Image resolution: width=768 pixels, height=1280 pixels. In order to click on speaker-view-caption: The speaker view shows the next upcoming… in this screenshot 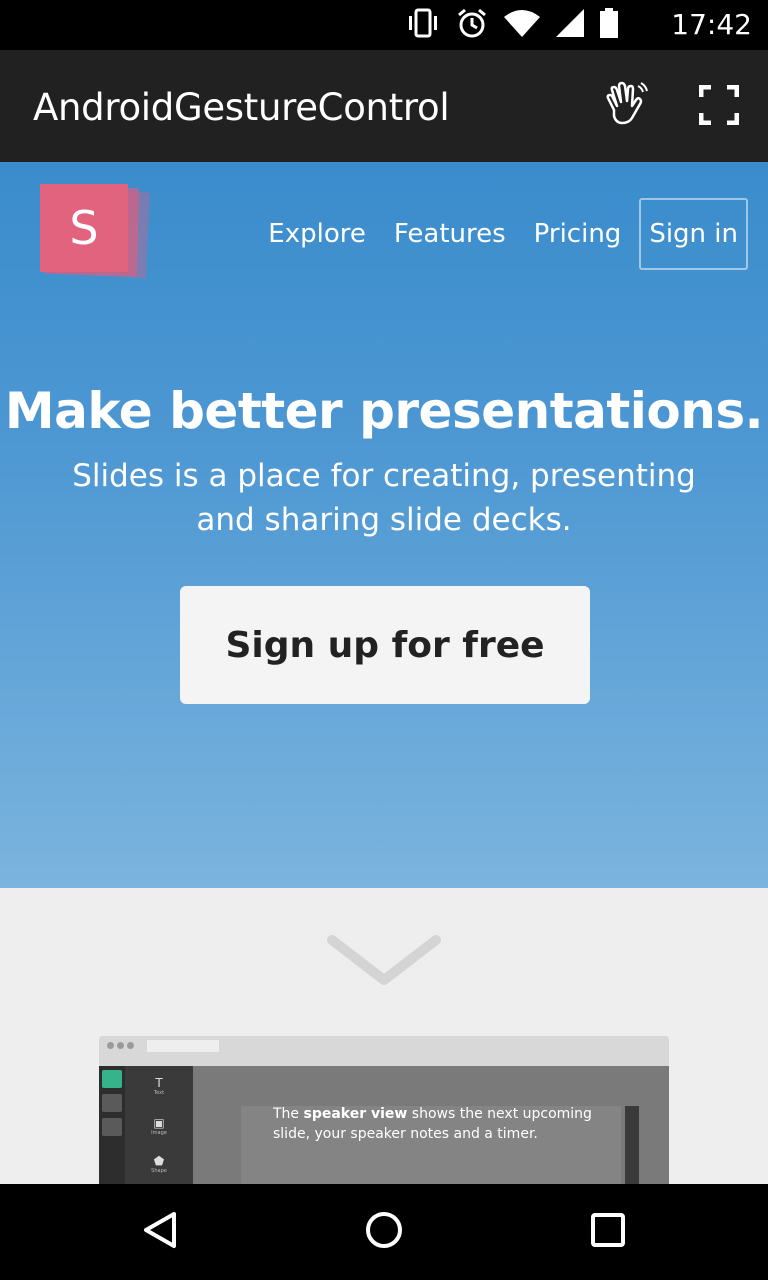, I will do `click(432, 1124)`.